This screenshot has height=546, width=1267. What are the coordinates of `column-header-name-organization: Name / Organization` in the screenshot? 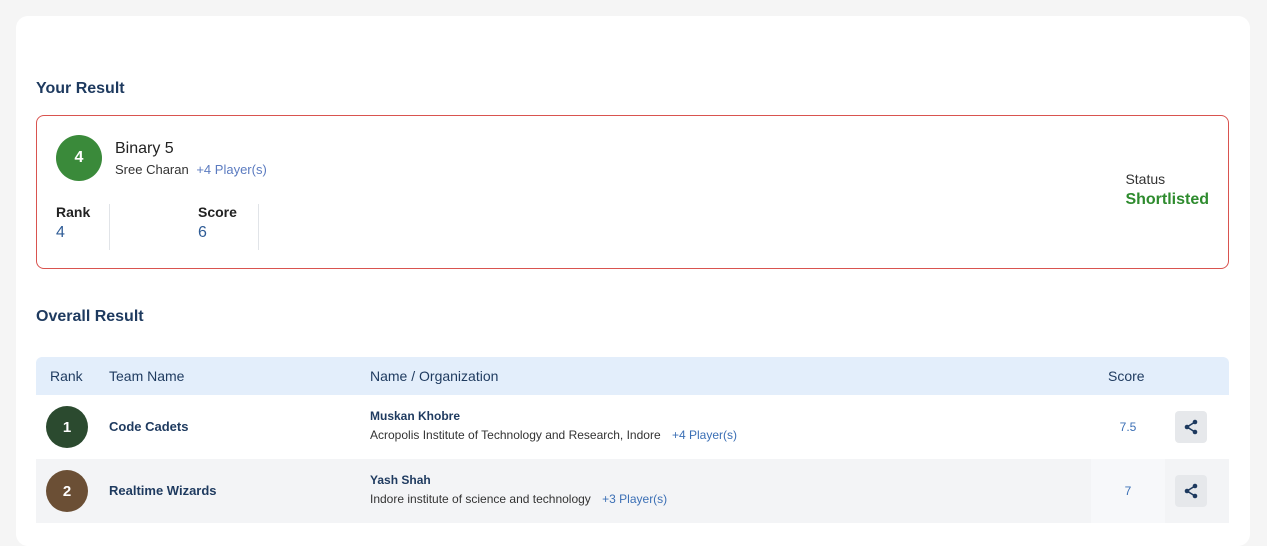 It's located at (434, 376).